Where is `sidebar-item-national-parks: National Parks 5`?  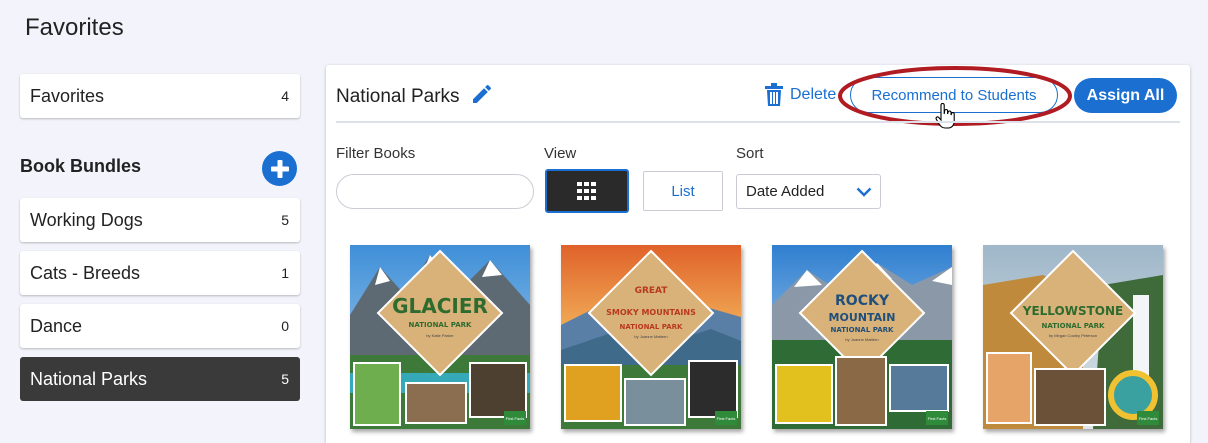 sidebar-item-national-parks: National Parks 5 is located at coordinates (160, 379).